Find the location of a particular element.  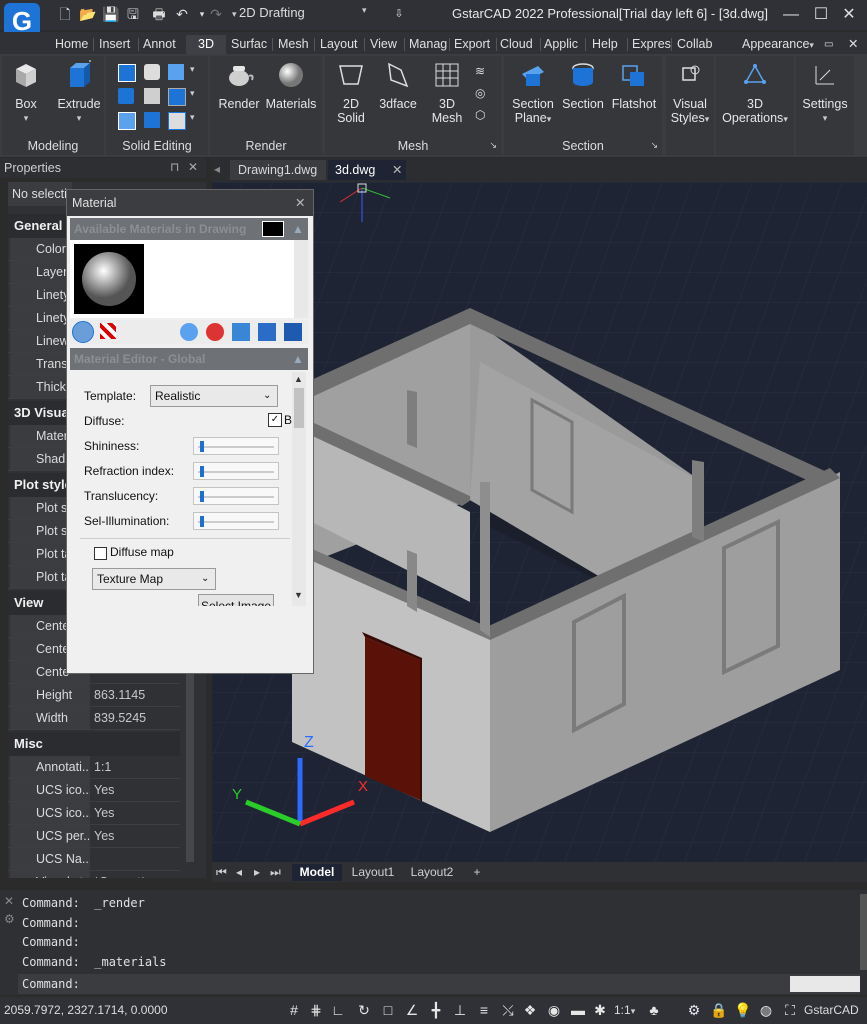

tab-insert: Insert is located at coordinates (118, 44).